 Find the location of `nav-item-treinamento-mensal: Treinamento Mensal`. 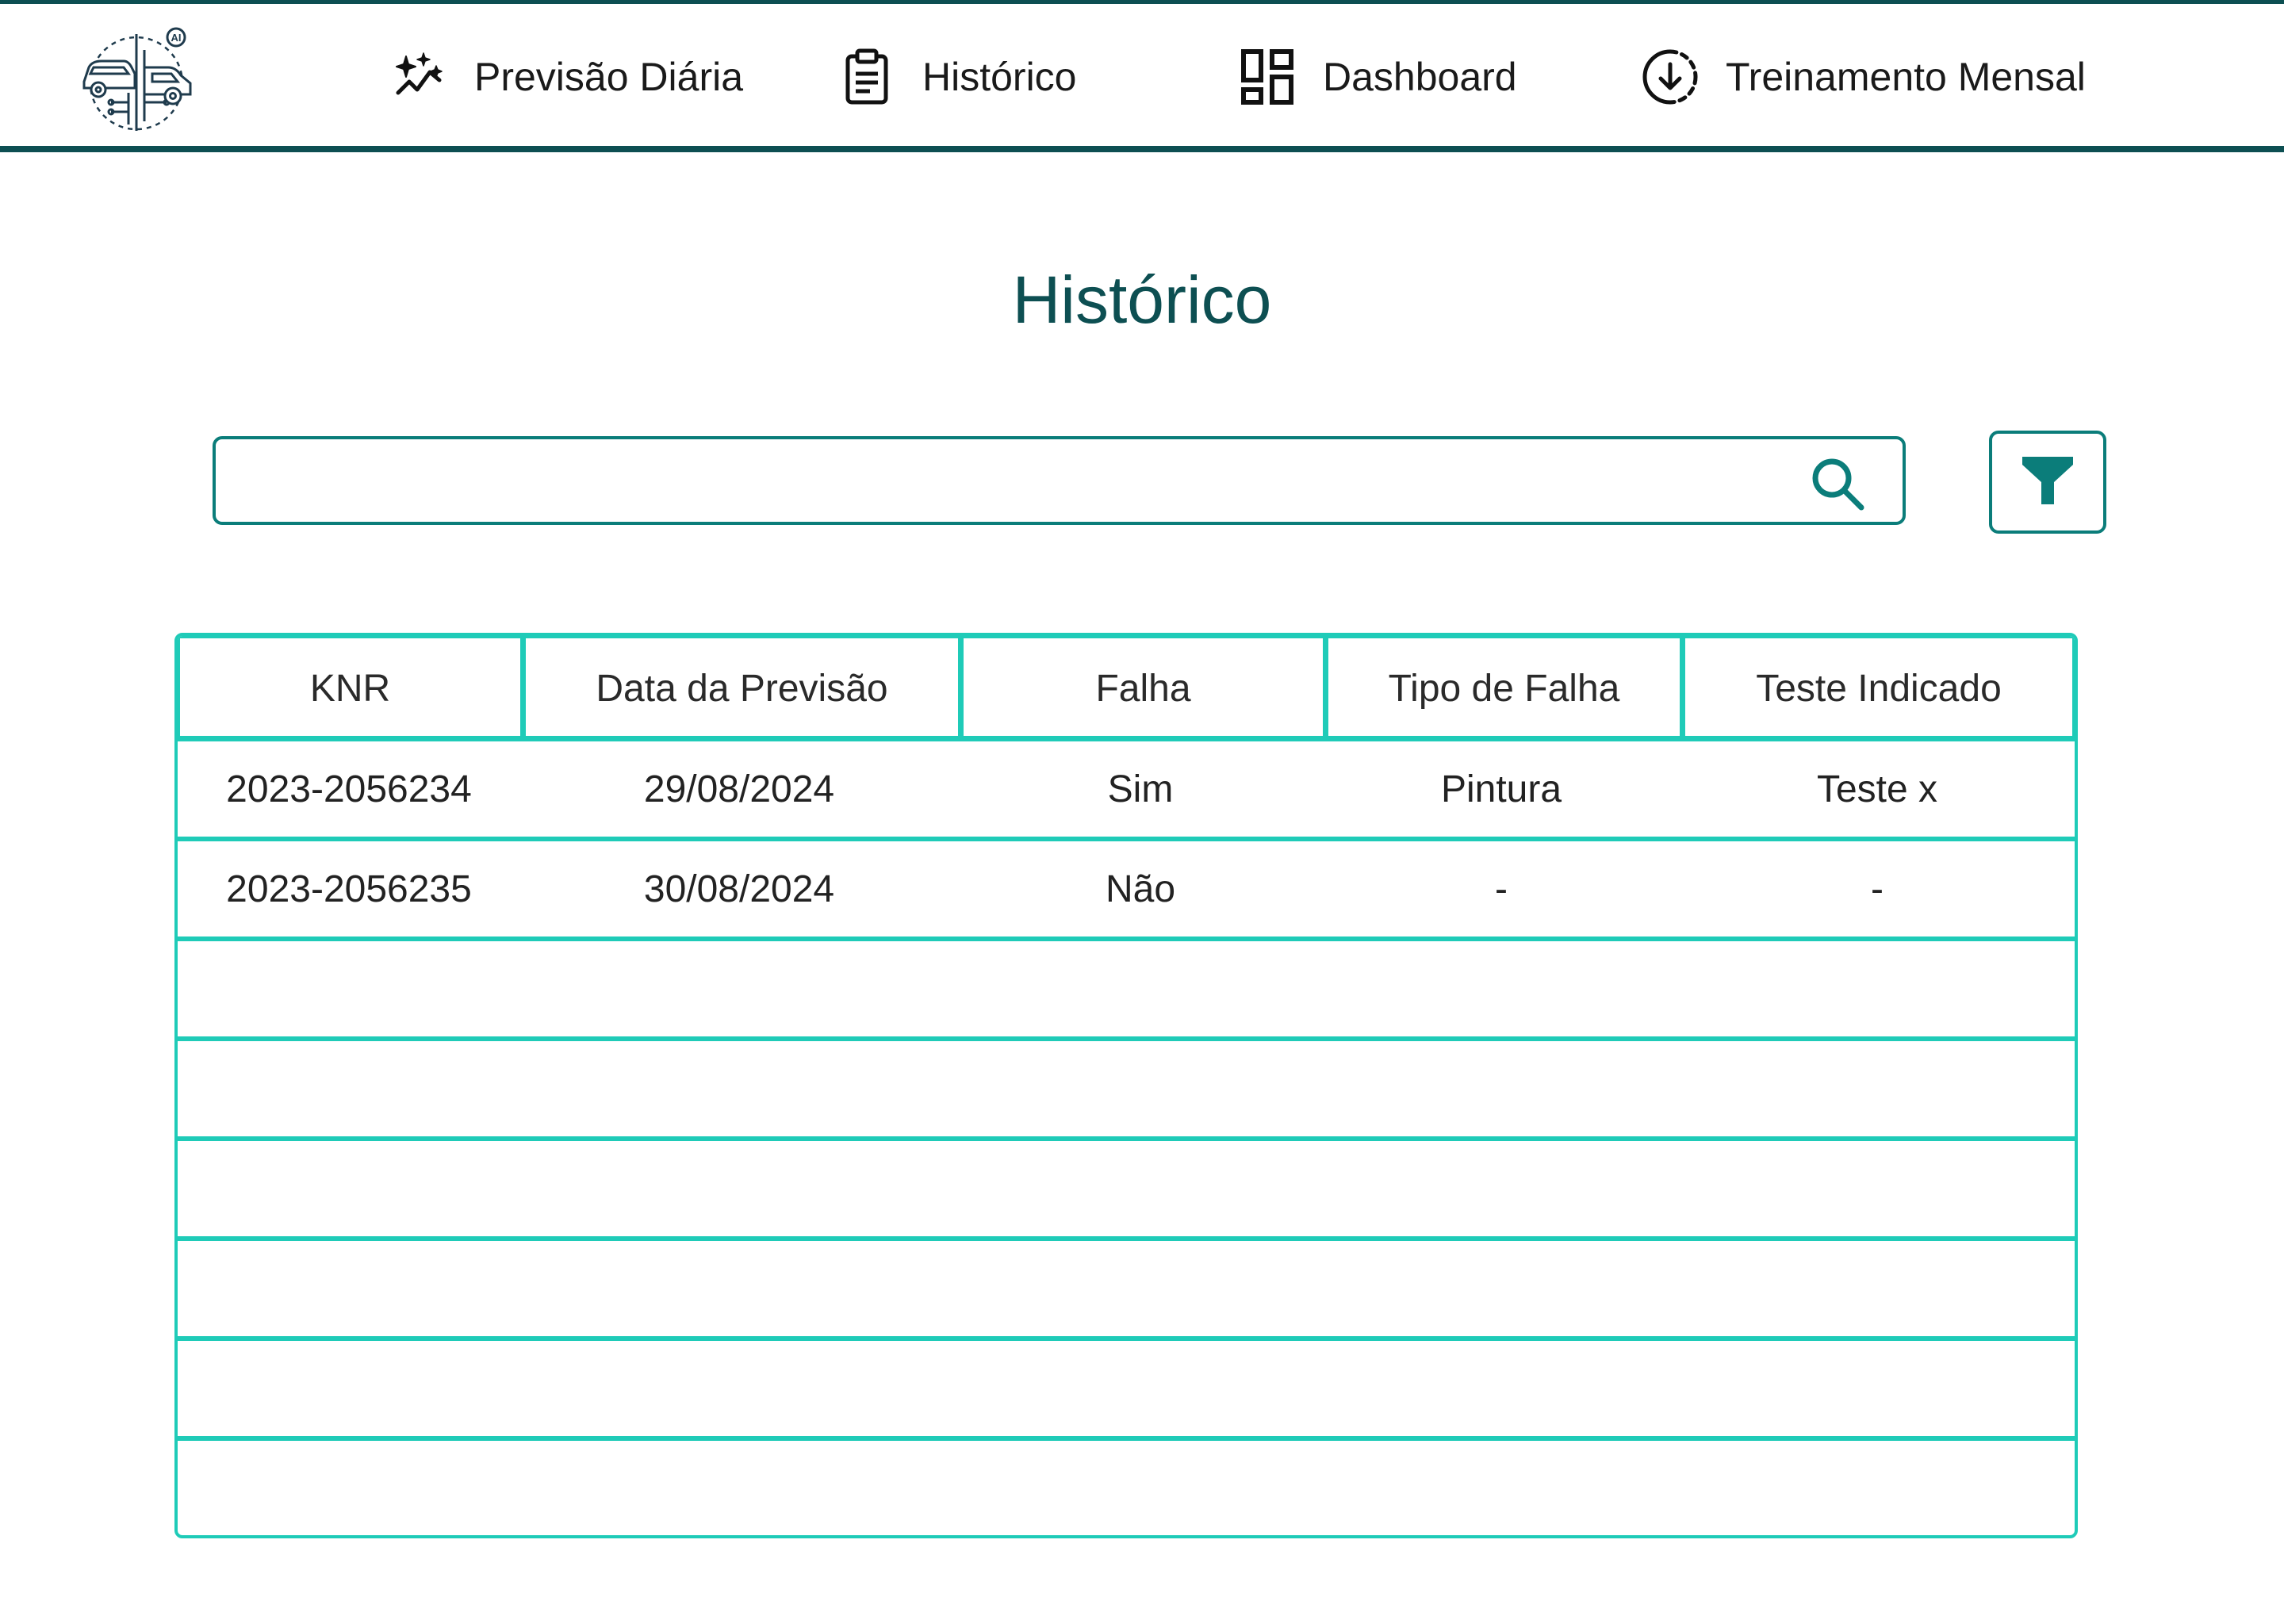

nav-item-treinamento-mensal: Treinamento Mensal is located at coordinates (1863, 77).